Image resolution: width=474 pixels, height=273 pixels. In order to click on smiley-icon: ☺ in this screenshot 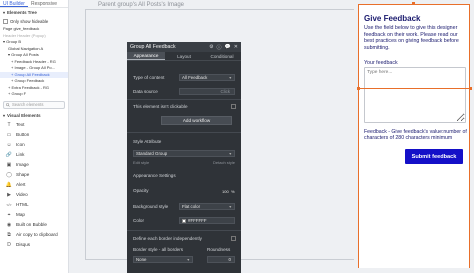, I will do `click(9, 144)`.